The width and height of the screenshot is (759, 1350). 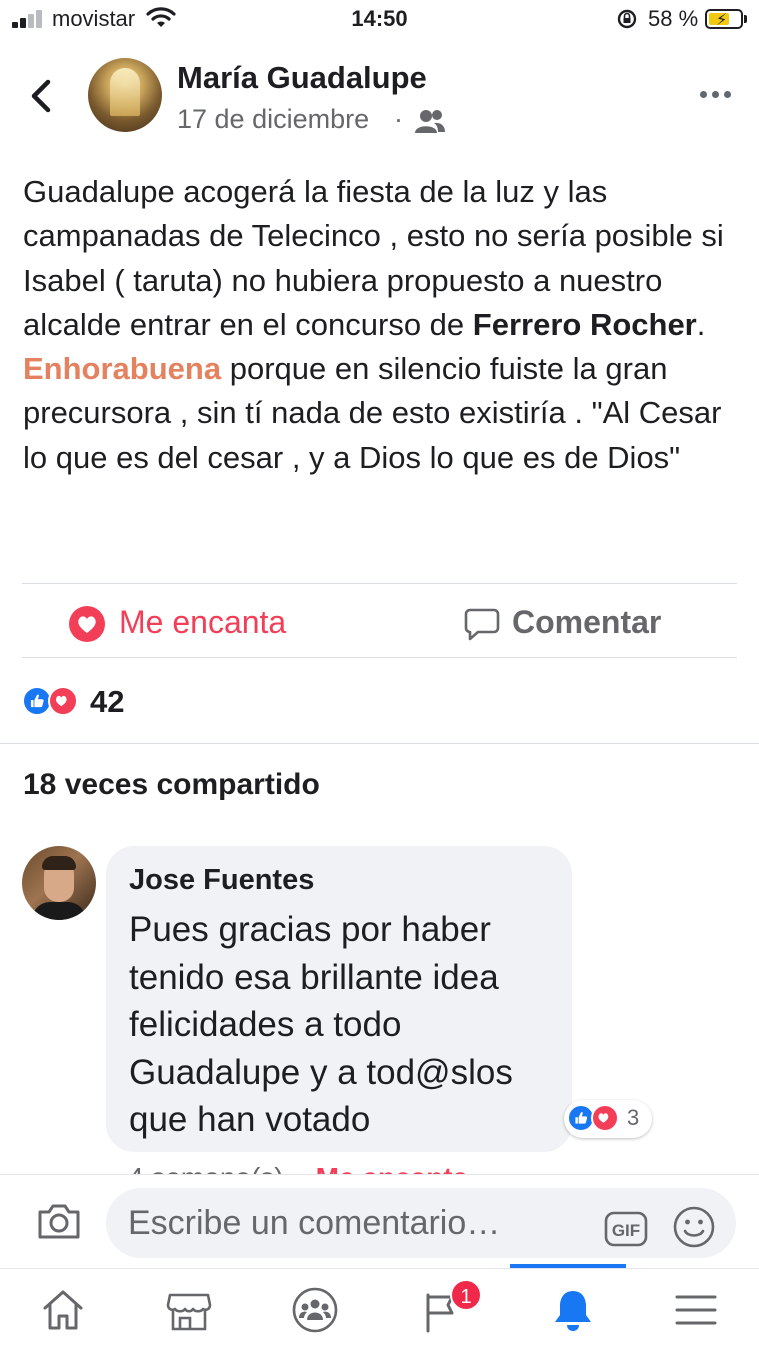 What do you see at coordinates (59, 1221) in the screenshot?
I see `camera-icon` at bounding box center [59, 1221].